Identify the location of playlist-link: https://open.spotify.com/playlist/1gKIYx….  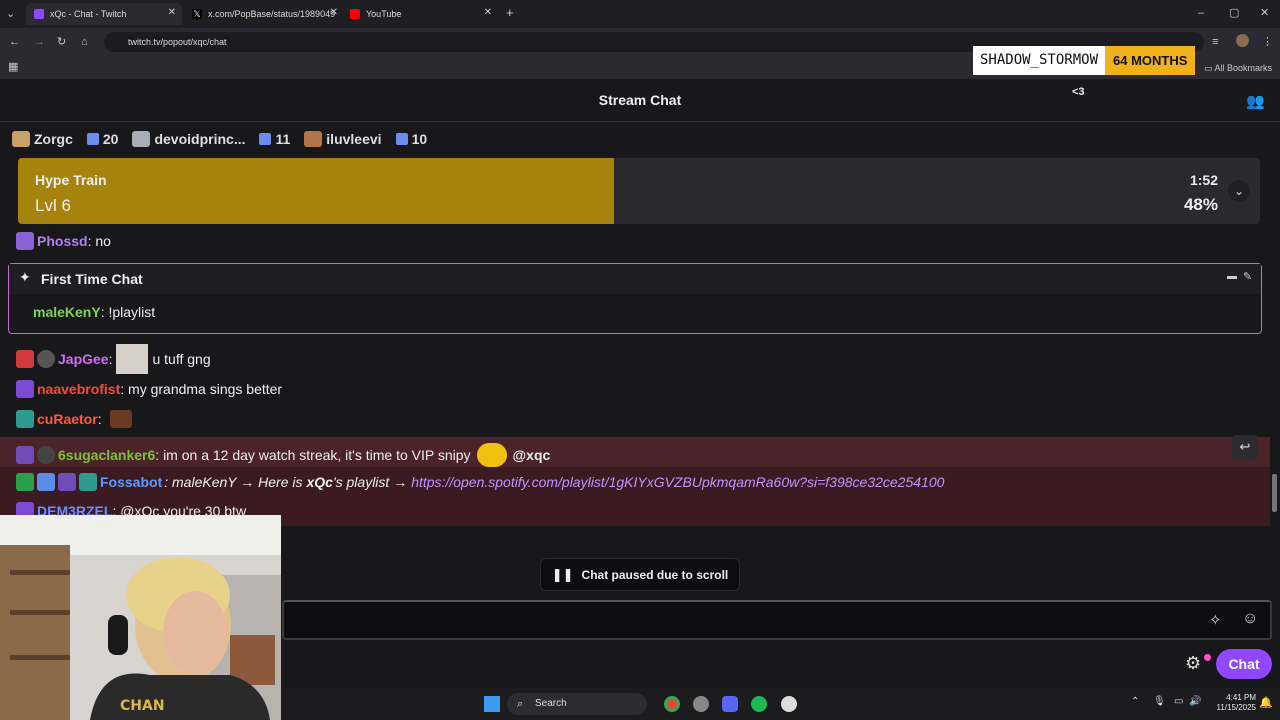
(677, 482).